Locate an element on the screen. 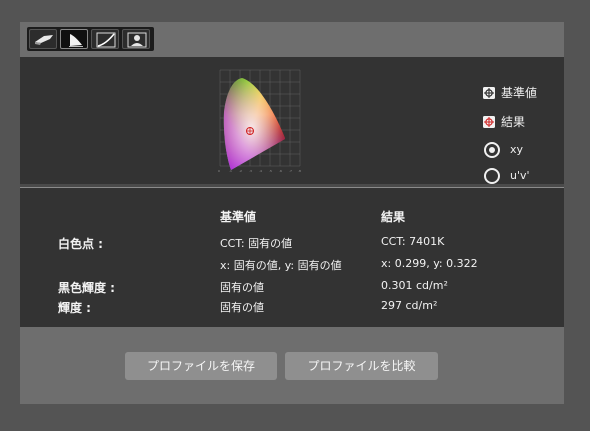 The width and height of the screenshot is (590, 431). save-profile-button: プロファイルを保存 is located at coordinates (201, 366).